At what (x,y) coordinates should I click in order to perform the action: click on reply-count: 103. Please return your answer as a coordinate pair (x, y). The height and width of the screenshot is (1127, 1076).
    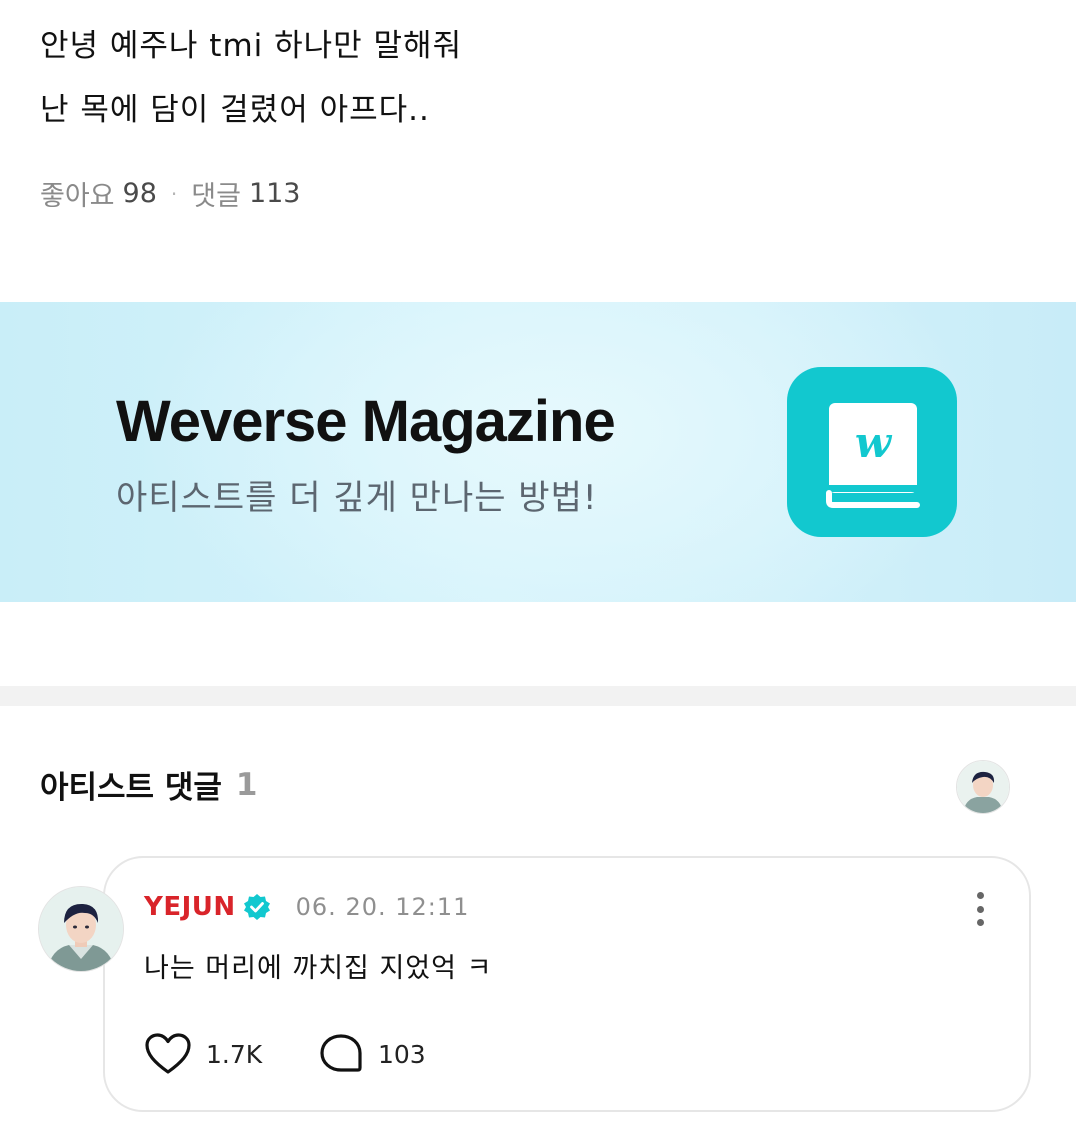
    Looking at the image, I should click on (402, 1054).